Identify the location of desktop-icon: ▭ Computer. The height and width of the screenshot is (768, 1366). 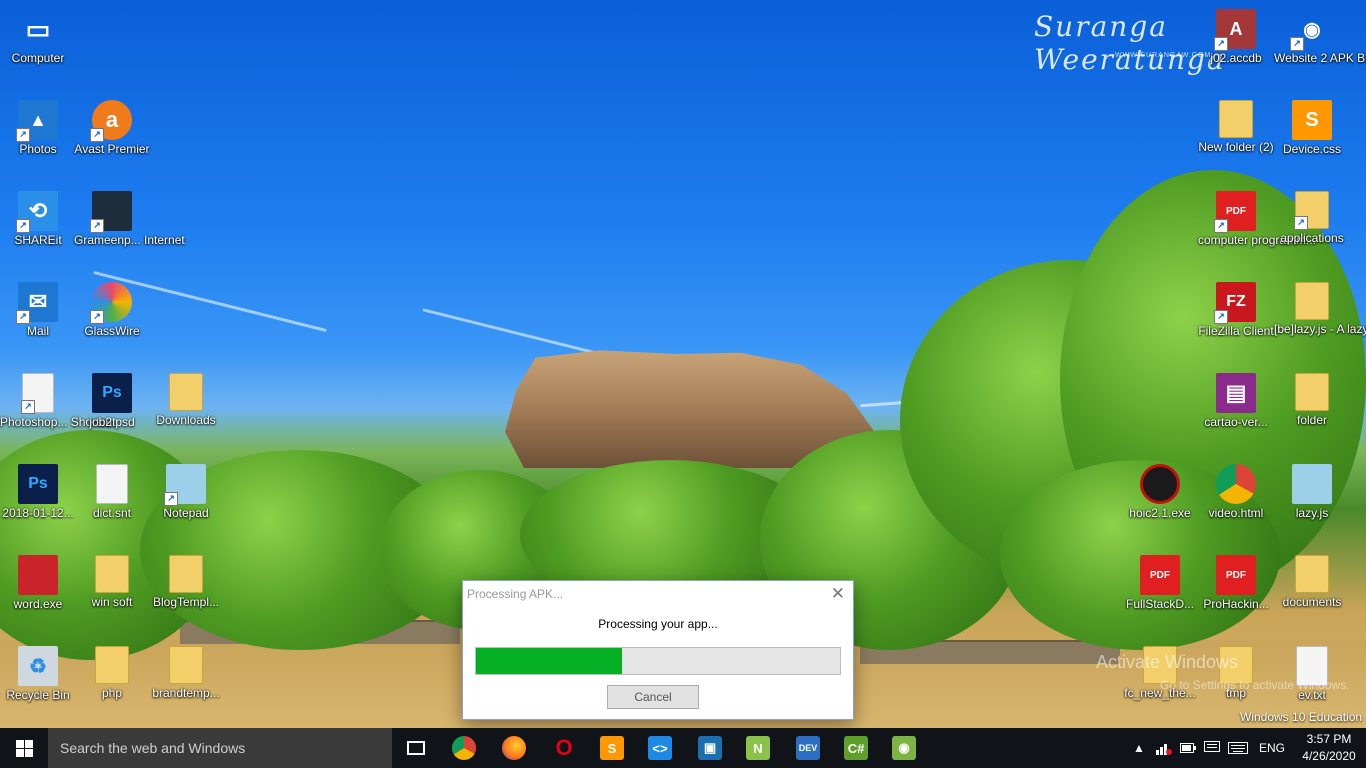
(38, 37).